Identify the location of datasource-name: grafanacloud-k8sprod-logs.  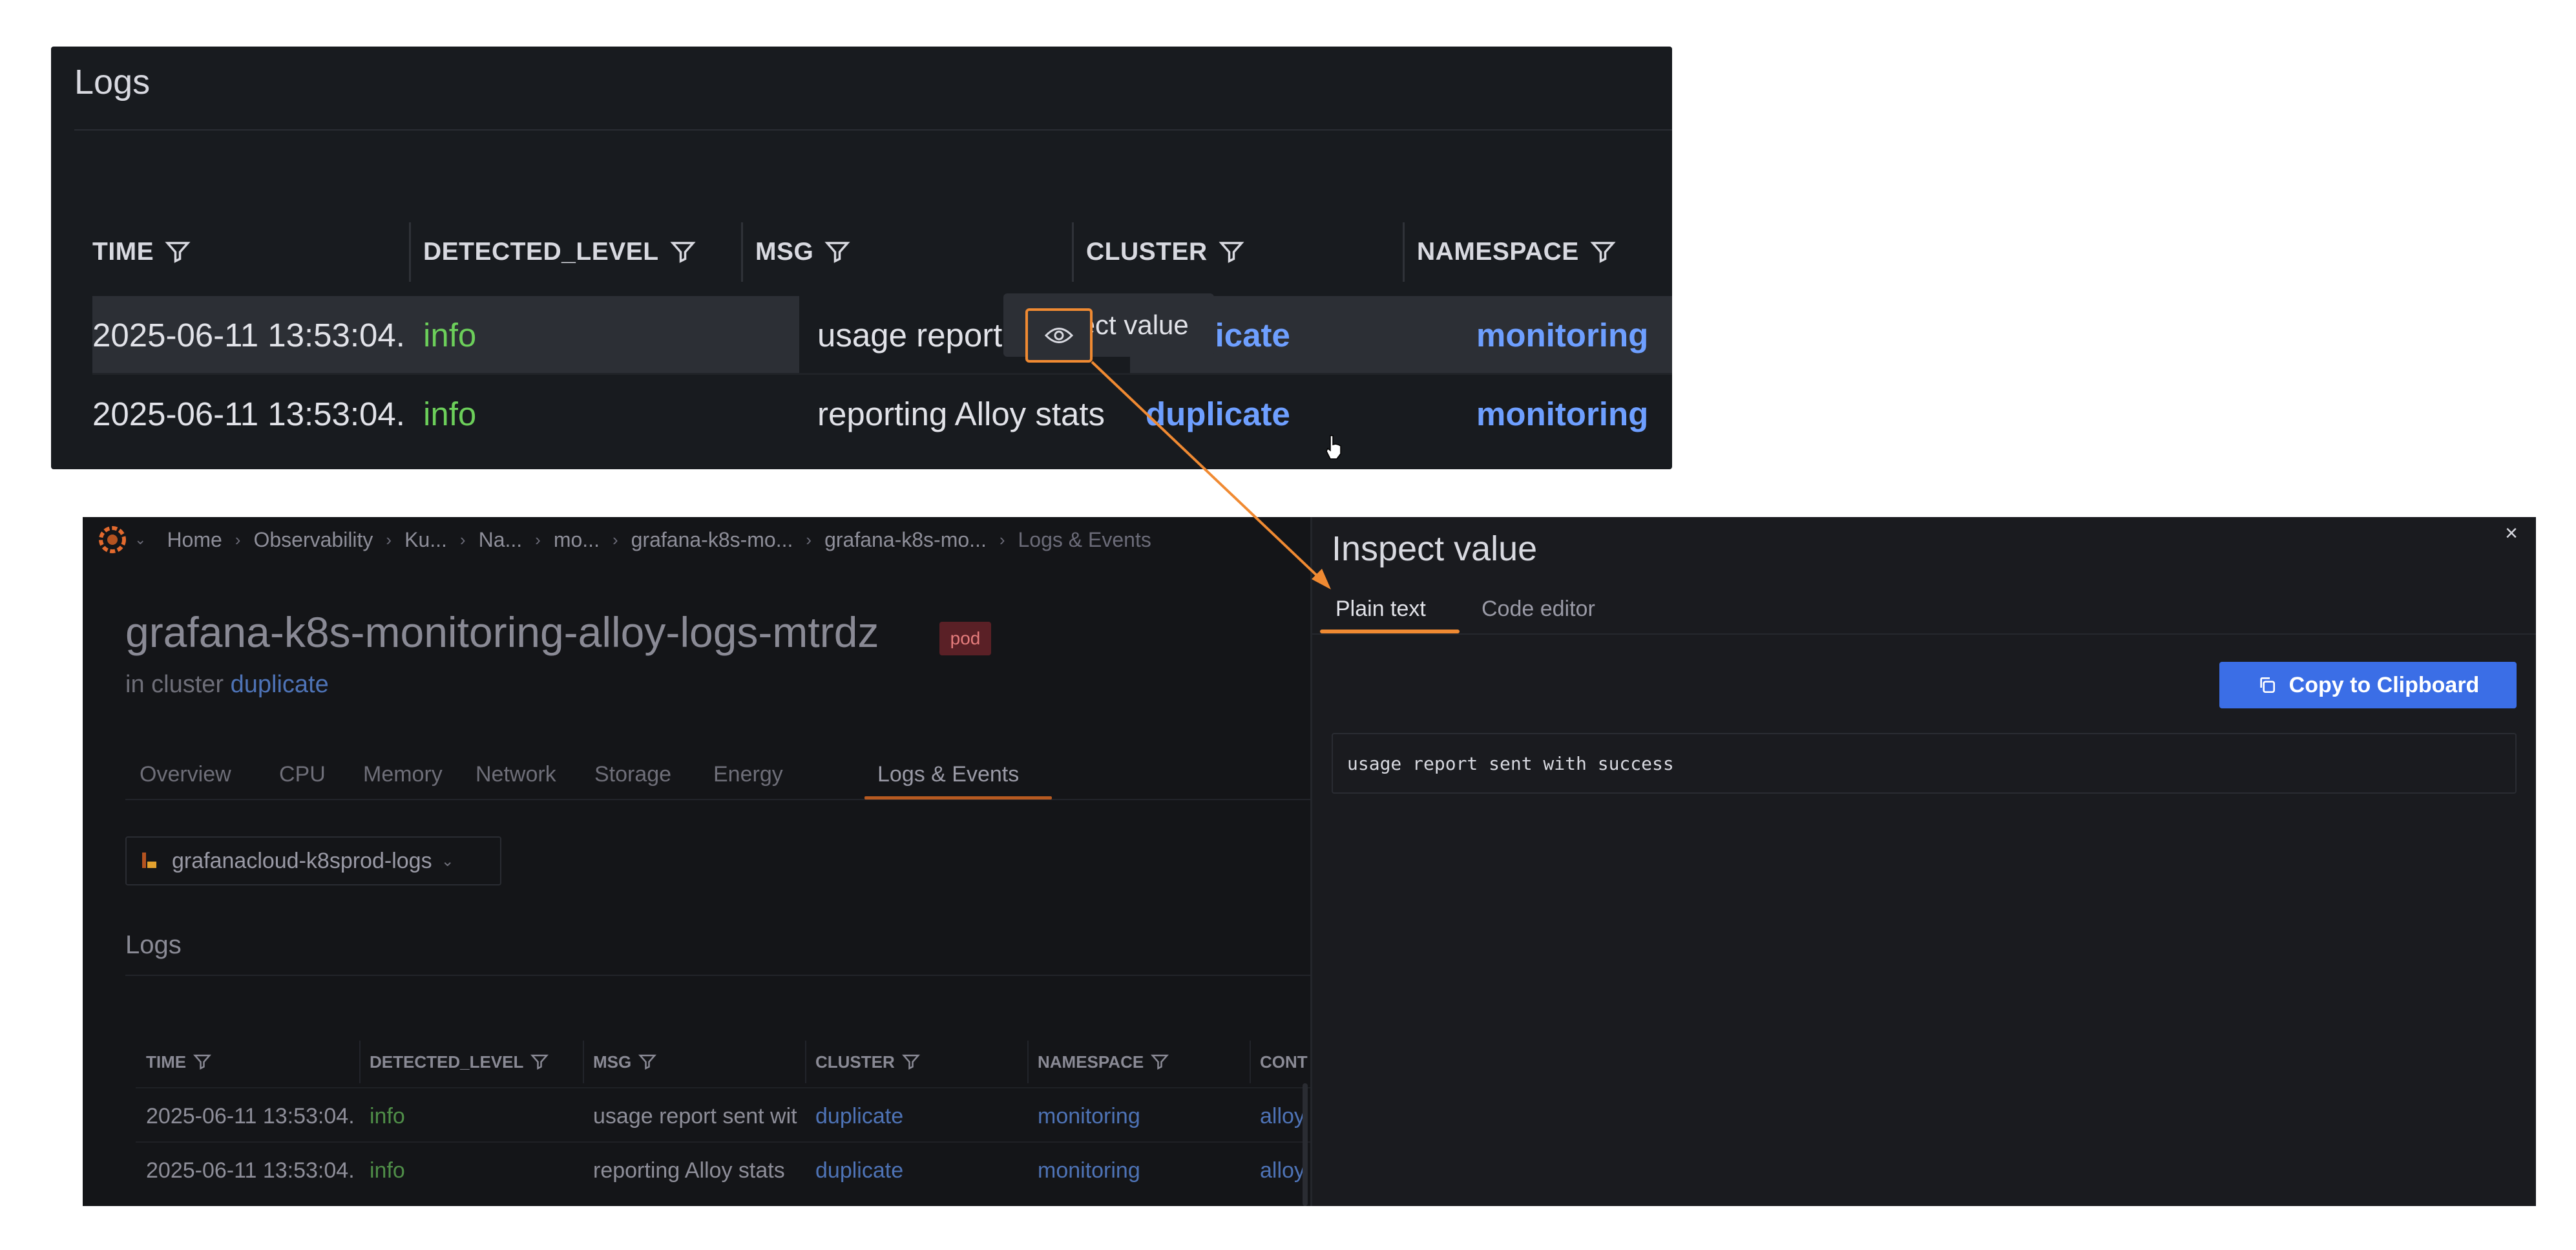
(302, 860).